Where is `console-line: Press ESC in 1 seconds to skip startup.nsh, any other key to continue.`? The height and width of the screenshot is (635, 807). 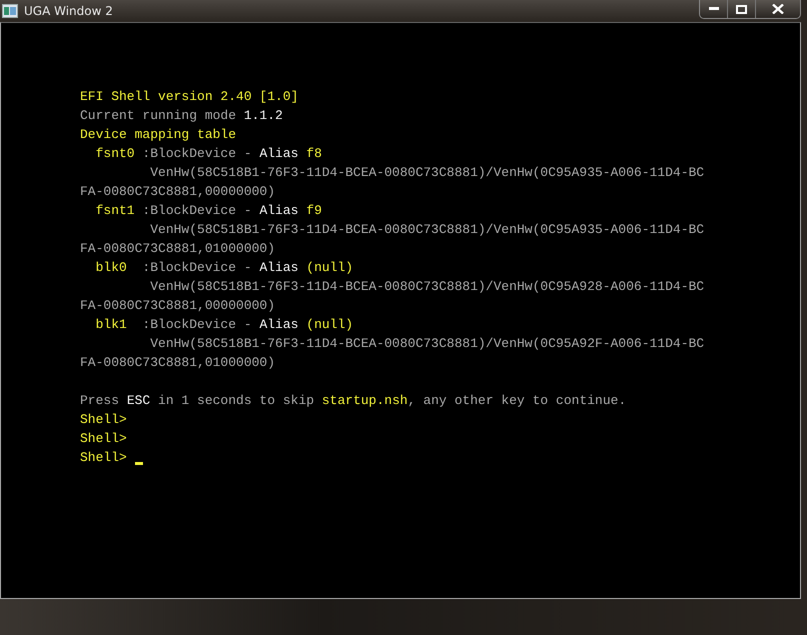 console-line: Press ESC in 1 seconds to skip startup.nsh, any other key to continue. is located at coordinates (353, 401).